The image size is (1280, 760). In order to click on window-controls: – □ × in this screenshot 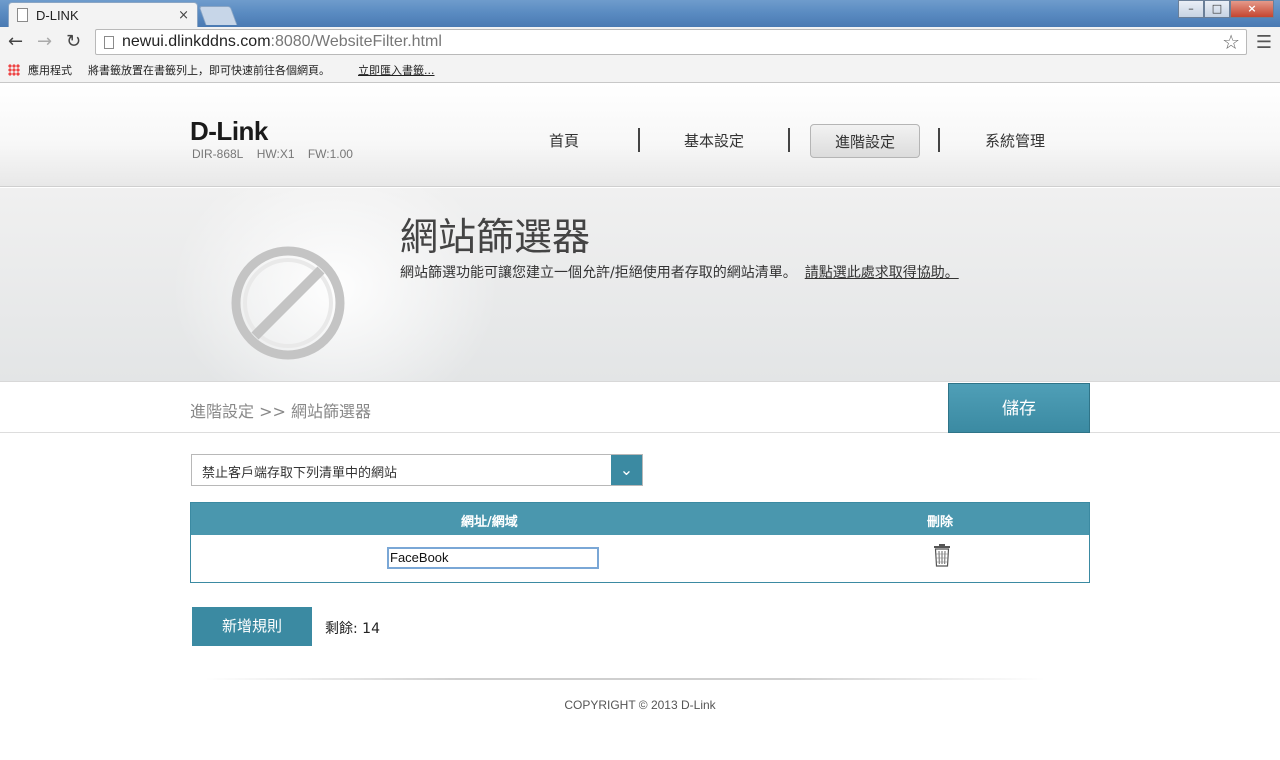, I will do `click(1226, 9)`.